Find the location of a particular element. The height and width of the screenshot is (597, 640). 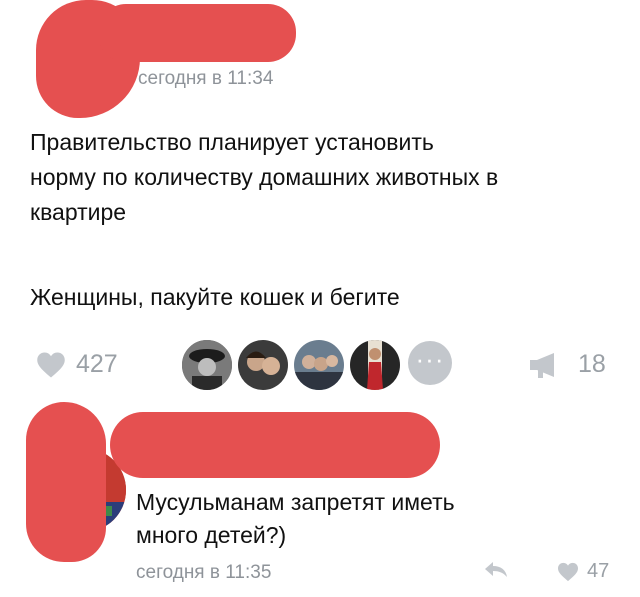

post-text-line: Женщины, пакуйте кошек и бегите is located at coordinates (215, 297).